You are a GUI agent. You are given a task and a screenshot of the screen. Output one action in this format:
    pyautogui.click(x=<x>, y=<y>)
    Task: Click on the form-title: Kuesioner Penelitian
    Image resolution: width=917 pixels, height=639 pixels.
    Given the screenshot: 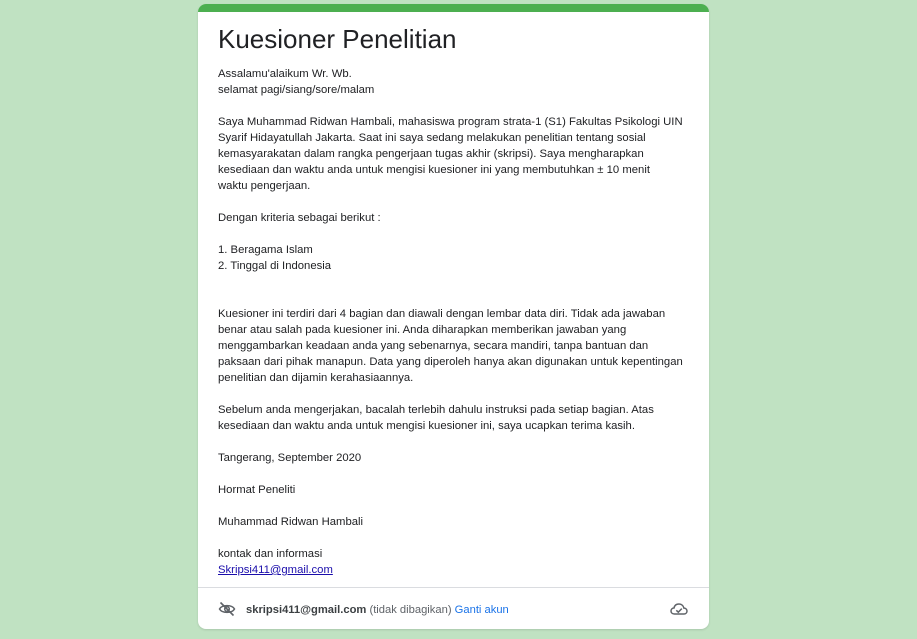 What is the action you would take?
    pyautogui.click(x=337, y=39)
    